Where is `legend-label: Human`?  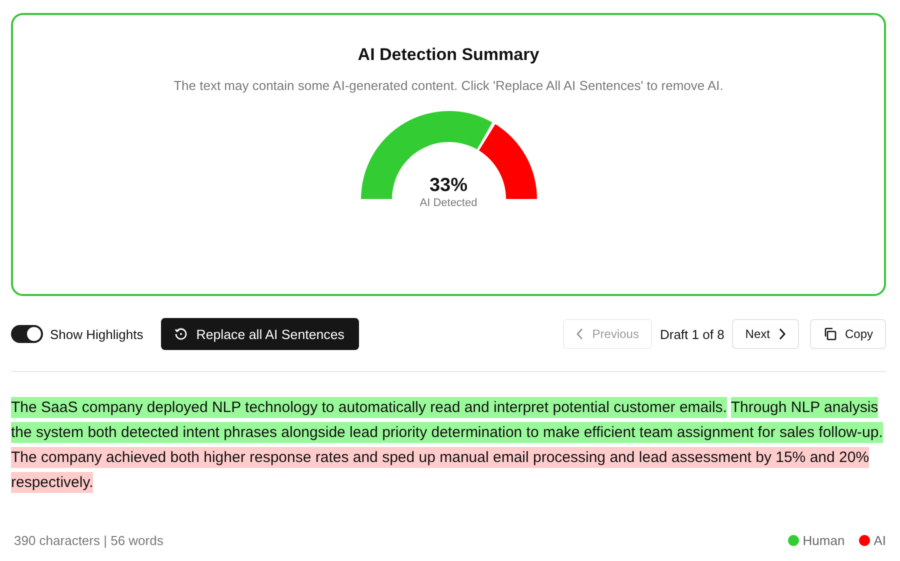
legend-label: Human is located at coordinates (823, 540).